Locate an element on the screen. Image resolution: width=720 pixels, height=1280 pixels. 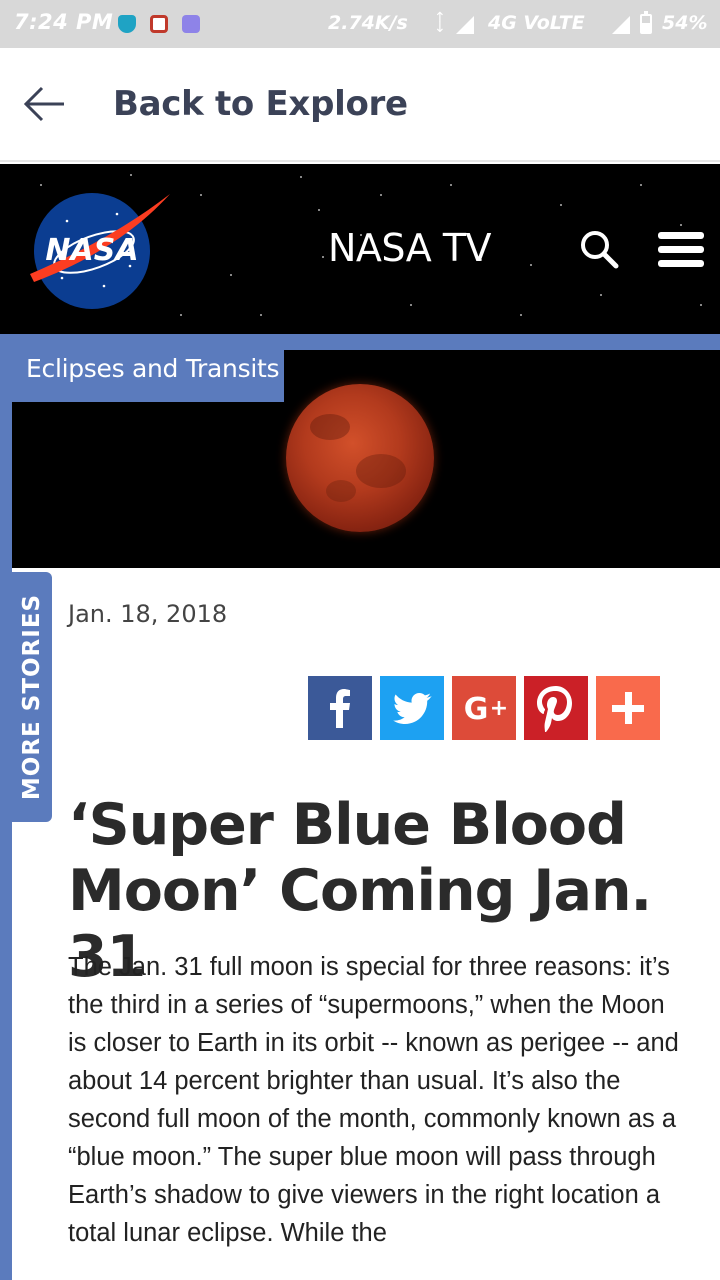
signal-strength-icon is located at coordinates (621, 25).